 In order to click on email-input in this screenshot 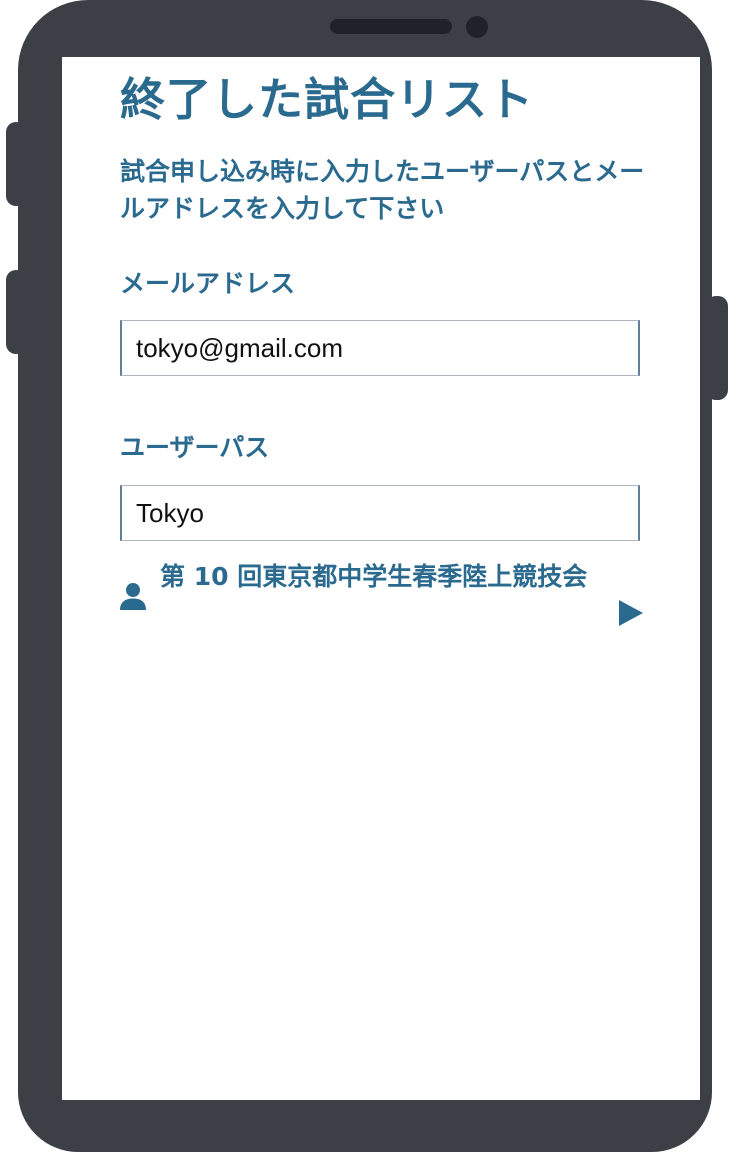, I will do `click(380, 348)`.